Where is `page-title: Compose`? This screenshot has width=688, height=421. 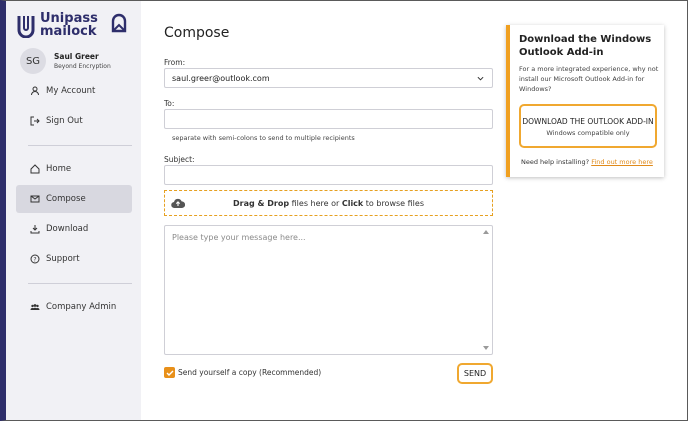 page-title: Compose is located at coordinates (197, 33).